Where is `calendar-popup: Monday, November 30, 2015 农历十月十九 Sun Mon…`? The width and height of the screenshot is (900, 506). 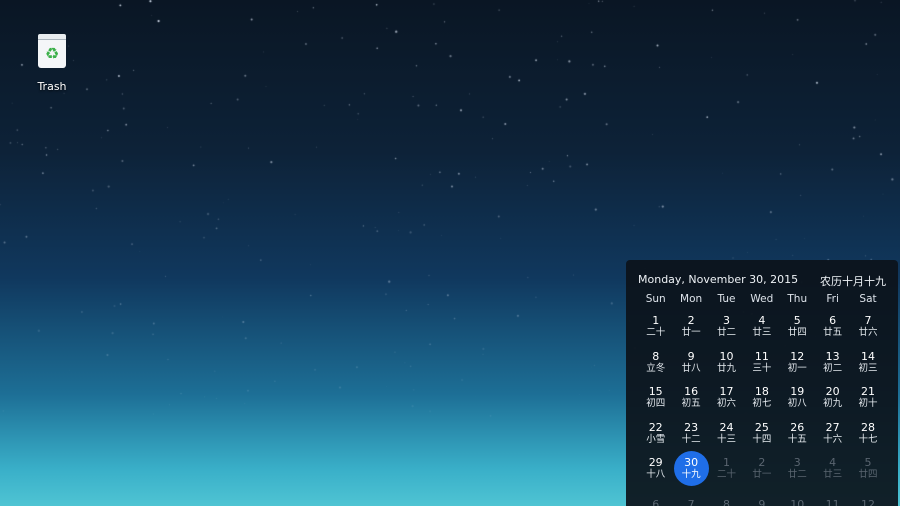 calendar-popup: Monday, November 30, 2015 农历十月十九 Sun Mon… is located at coordinates (762, 383).